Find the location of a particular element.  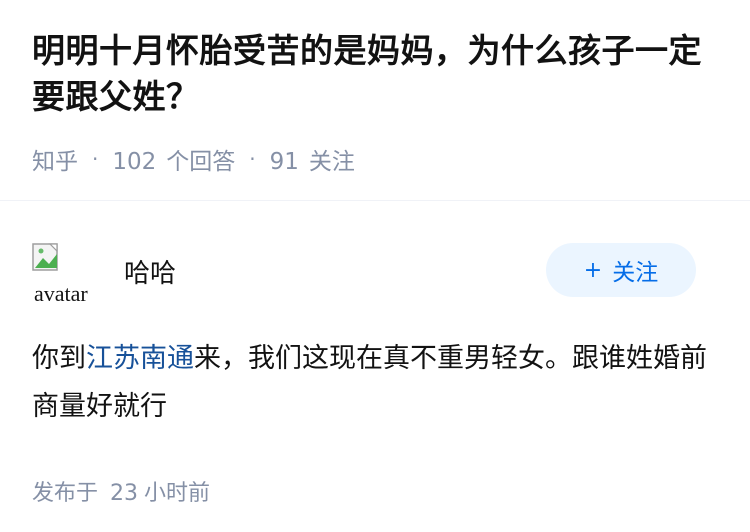

answer-count: 102 is located at coordinates (134, 162).